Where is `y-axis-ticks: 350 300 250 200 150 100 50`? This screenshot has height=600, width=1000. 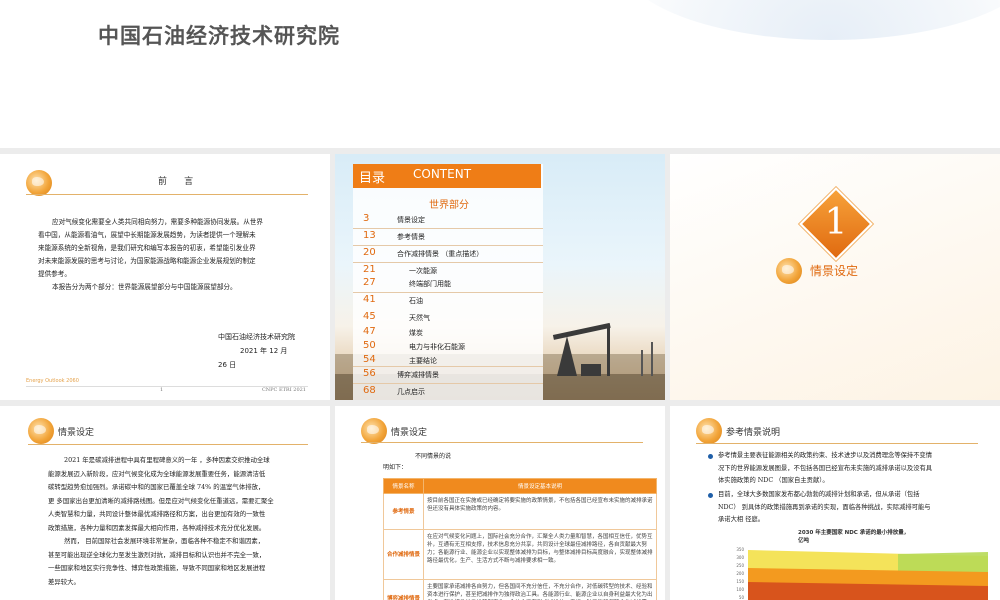
y-axis-ticks: 350 300 250 200 150 100 50 is located at coordinates (737, 573).